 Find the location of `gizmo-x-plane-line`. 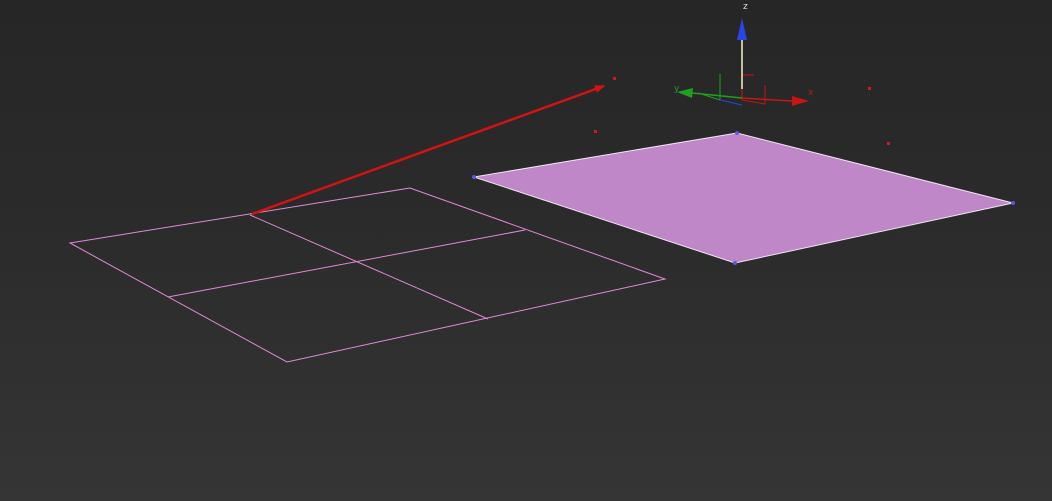

gizmo-x-plane-line is located at coordinates (753, 95).